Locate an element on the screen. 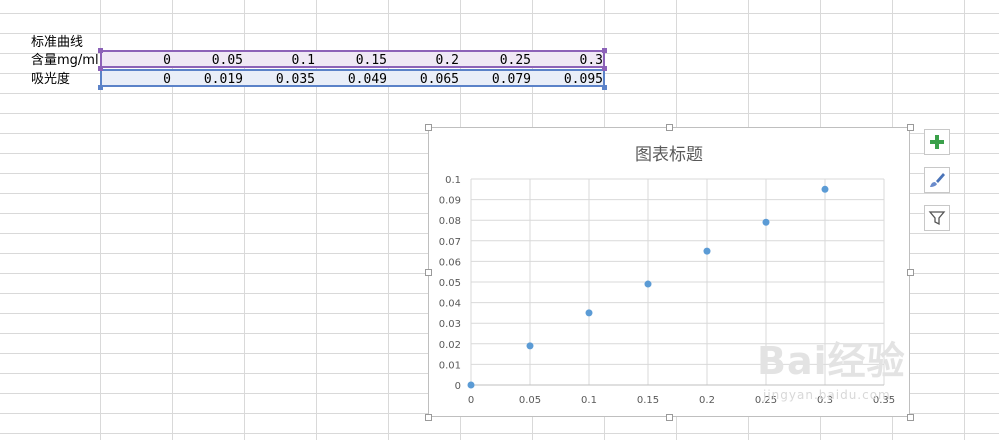  chart-filters-button is located at coordinates (937, 218).